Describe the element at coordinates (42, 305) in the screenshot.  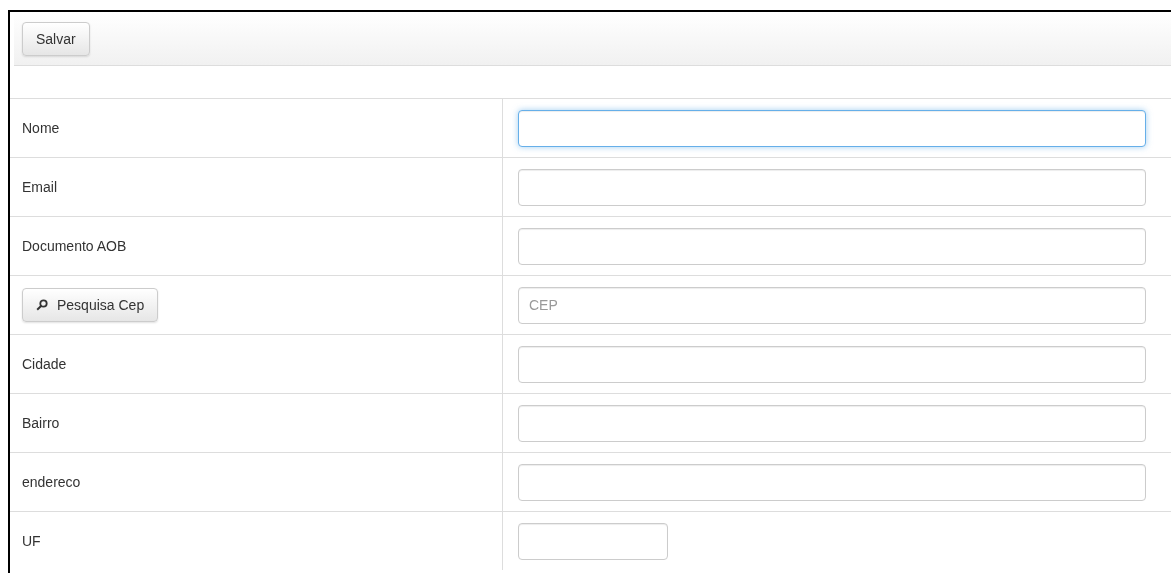
I see `search-icon` at that location.